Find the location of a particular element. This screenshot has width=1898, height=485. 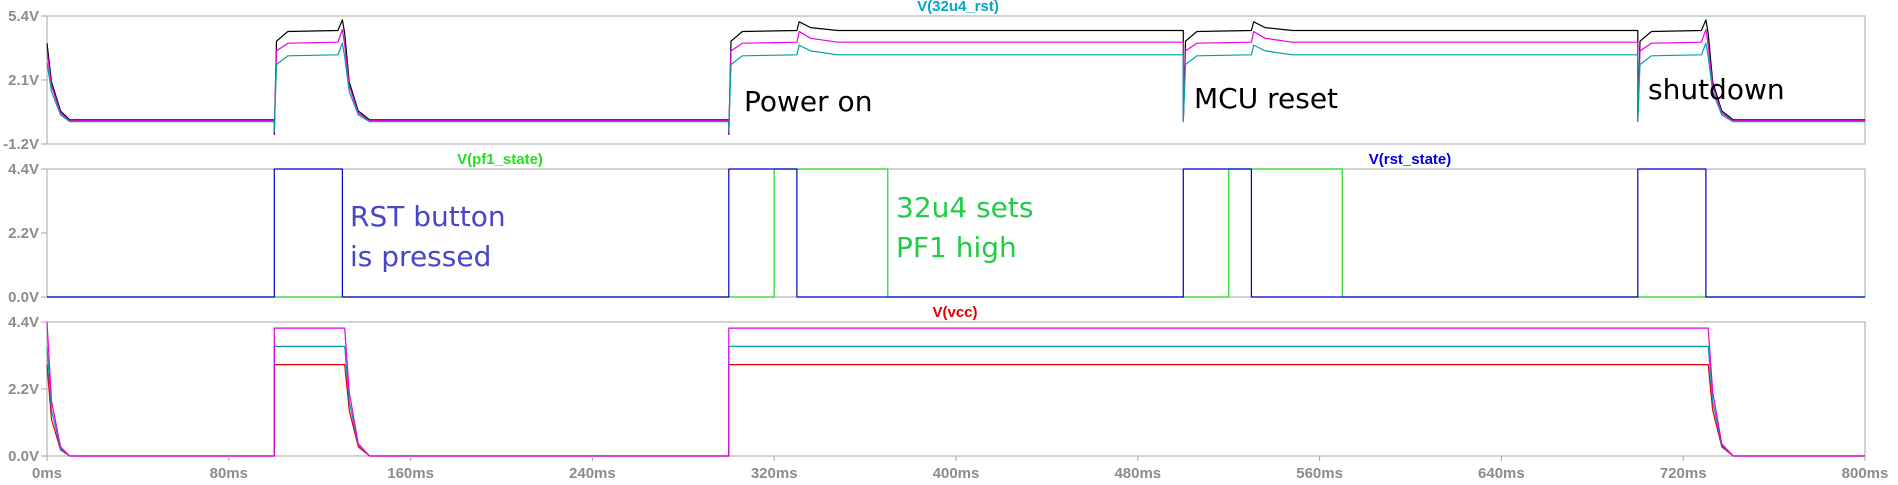

panel-title: V(vcc) is located at coordinates (954, 312).